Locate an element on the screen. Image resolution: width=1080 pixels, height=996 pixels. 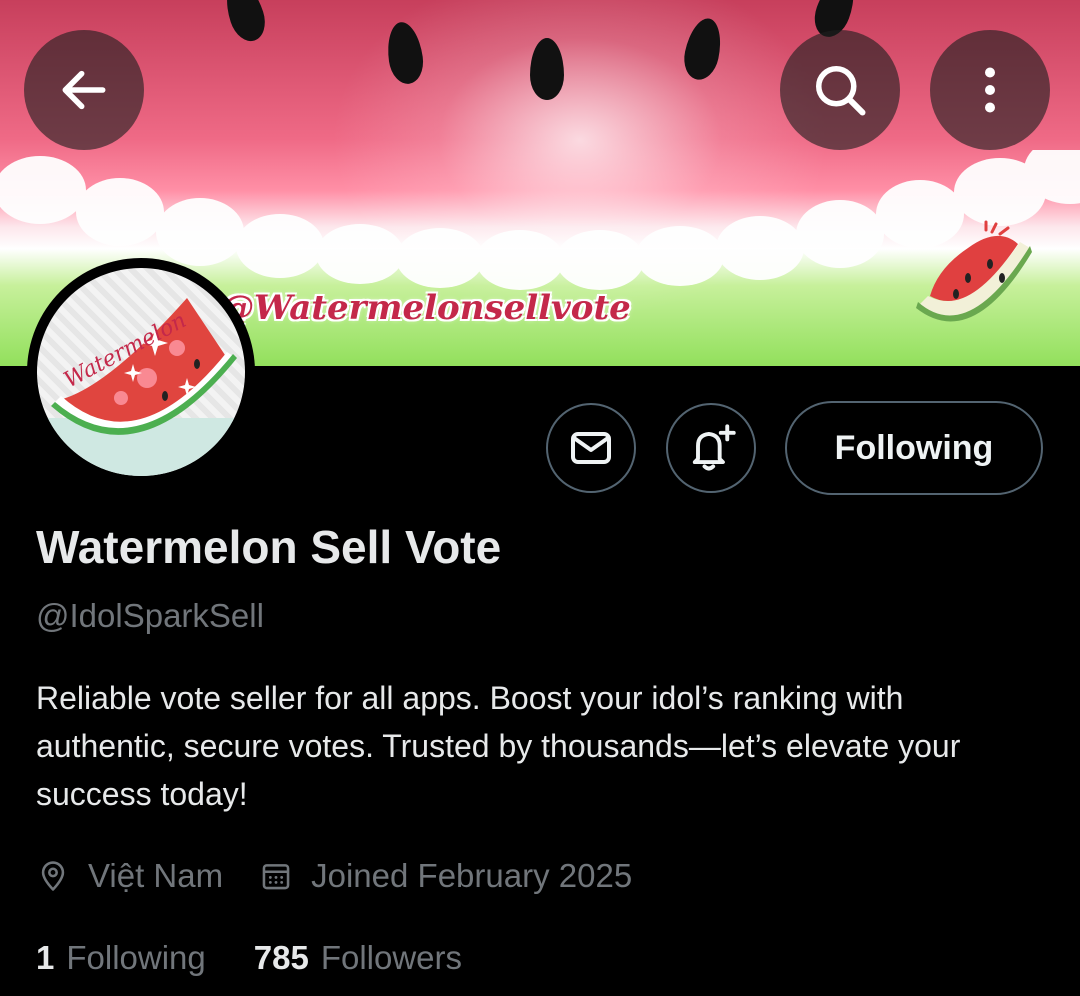
followers-count-link: 785 Followers is located at coordinates (358, 958).